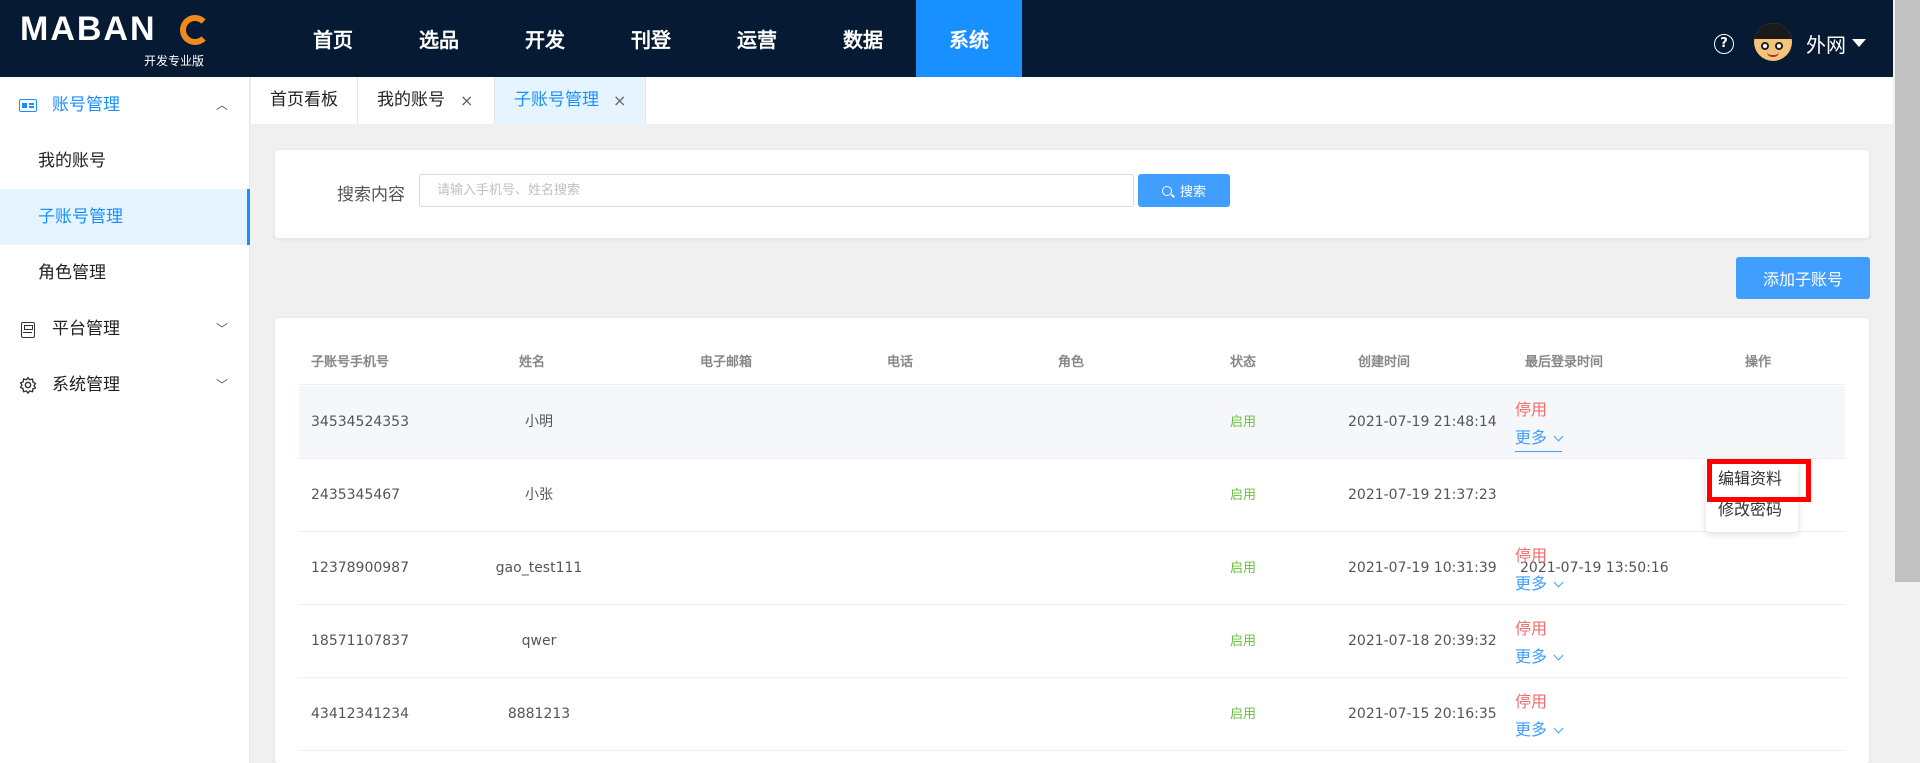 The height and width of the screenshot is (763, 1920). What do you see at coordinates (125, 385) in the screenshot?
I see `sidebar-group-system-management: 系统管理 ﹀` at bounding box center [125, 385].